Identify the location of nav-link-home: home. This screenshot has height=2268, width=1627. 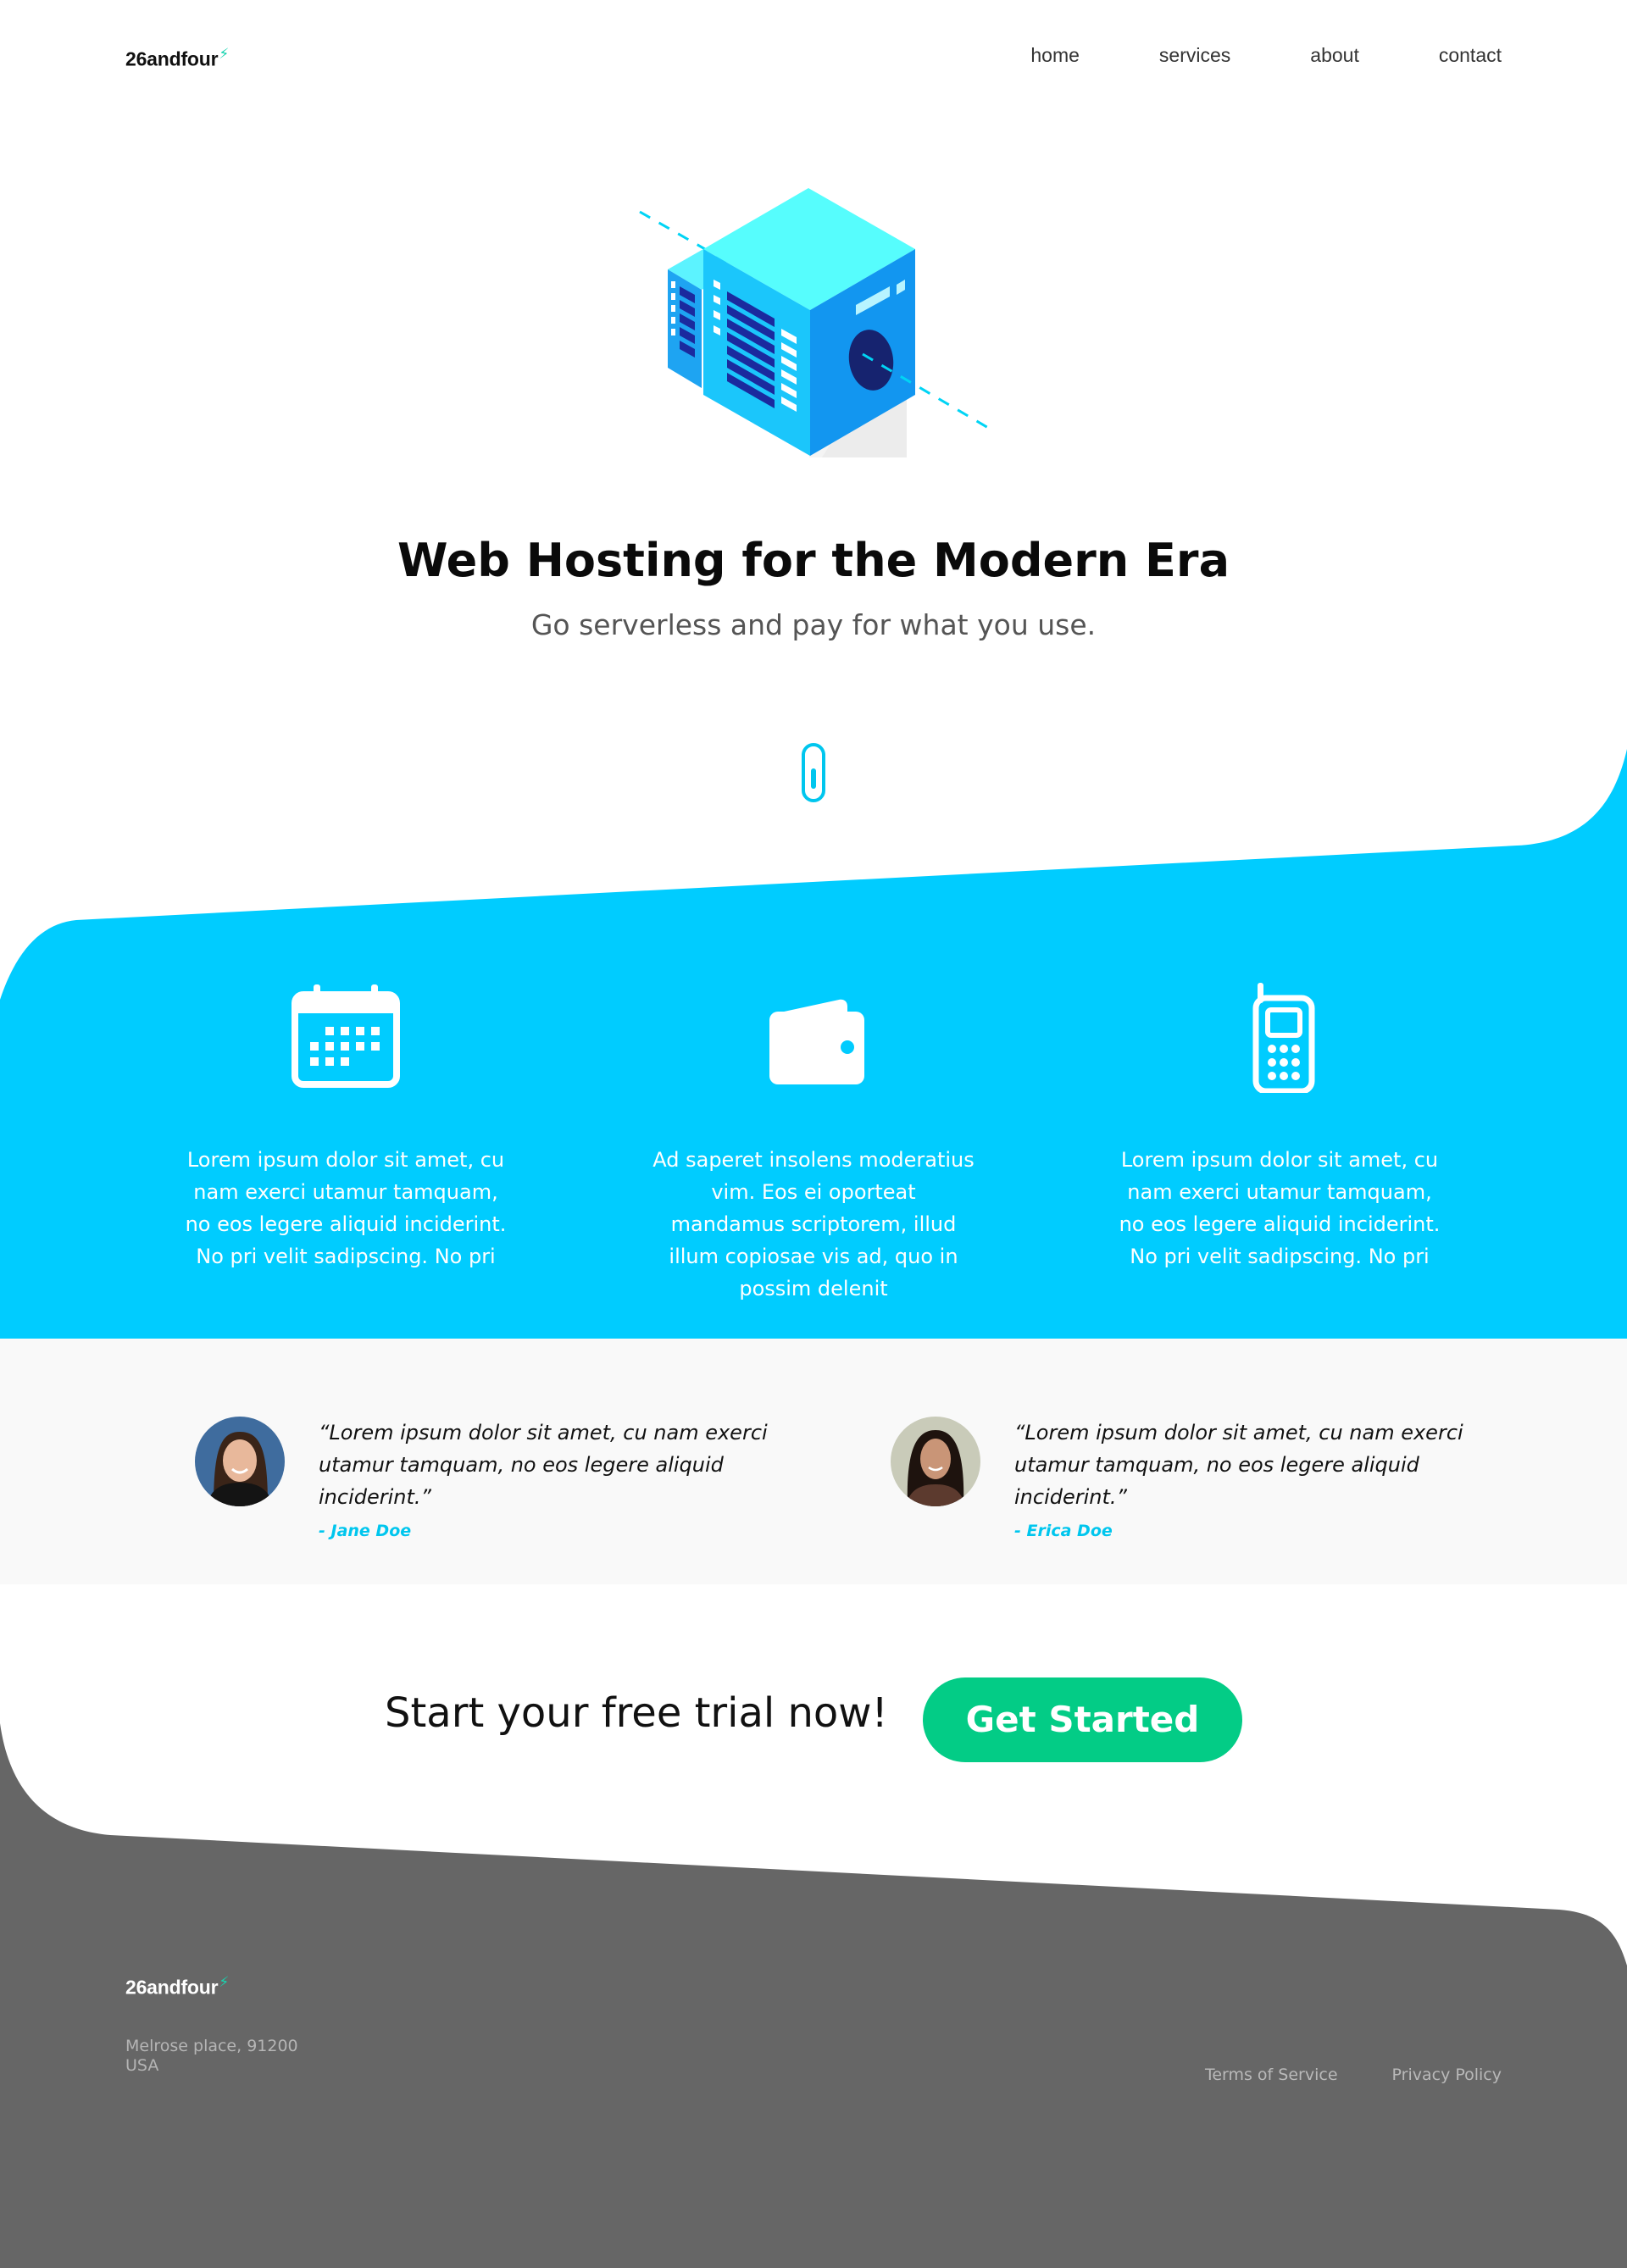
(1055, 56).